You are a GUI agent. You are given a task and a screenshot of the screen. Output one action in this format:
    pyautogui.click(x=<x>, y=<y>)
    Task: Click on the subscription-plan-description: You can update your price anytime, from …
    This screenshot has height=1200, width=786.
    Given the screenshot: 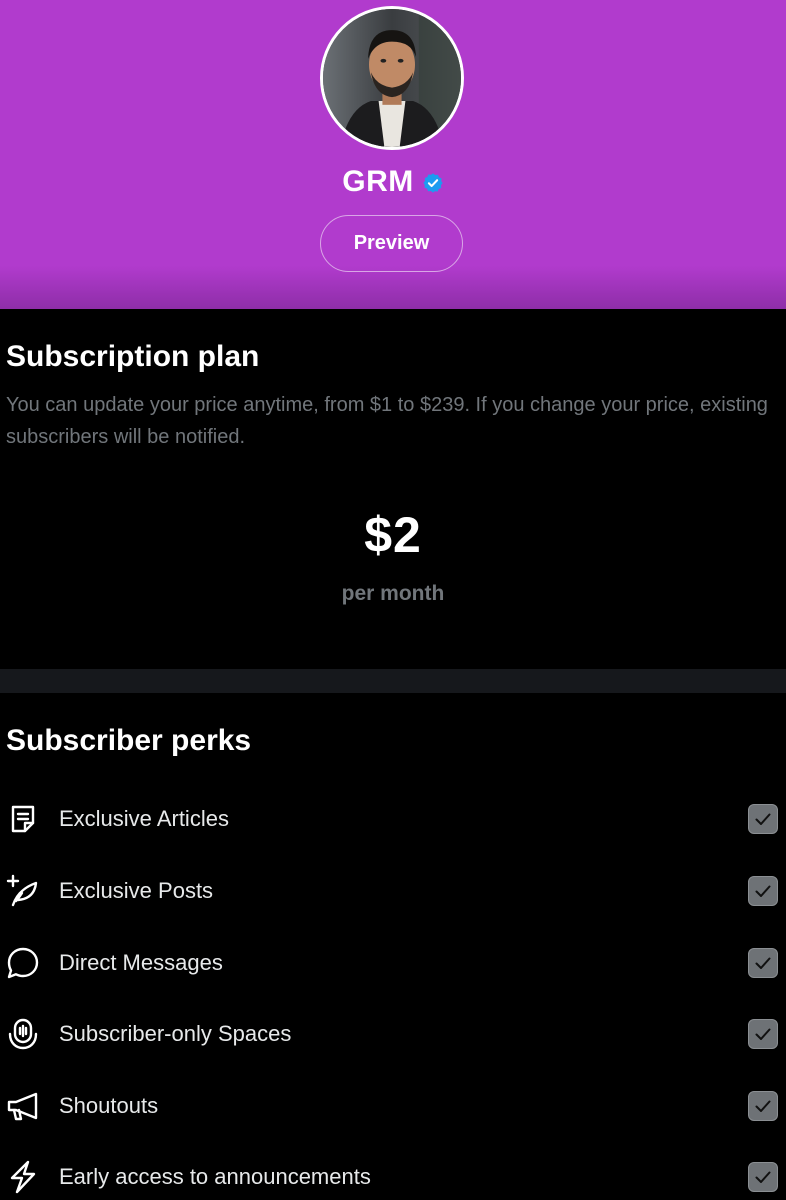 What is the action you would take?
    pyautogui.click(x=387, y=421)
    